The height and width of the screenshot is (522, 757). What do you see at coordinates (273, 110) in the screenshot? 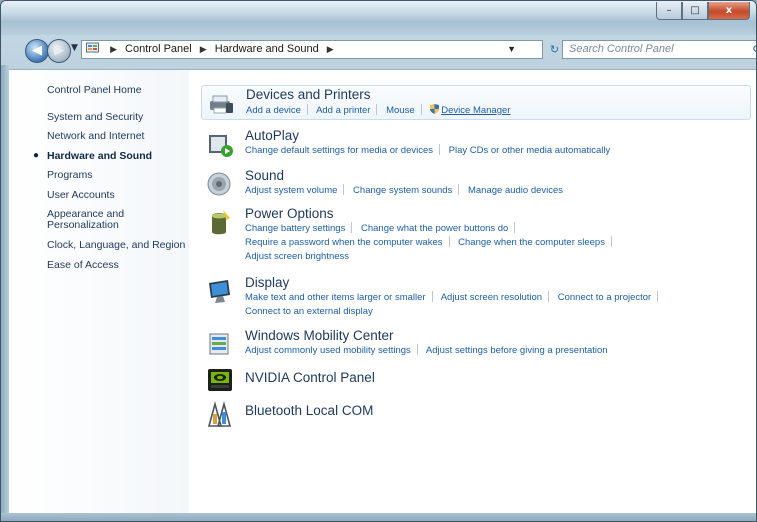
I see `link-add-a-device: Add a device` at bounding box center [273, 110].